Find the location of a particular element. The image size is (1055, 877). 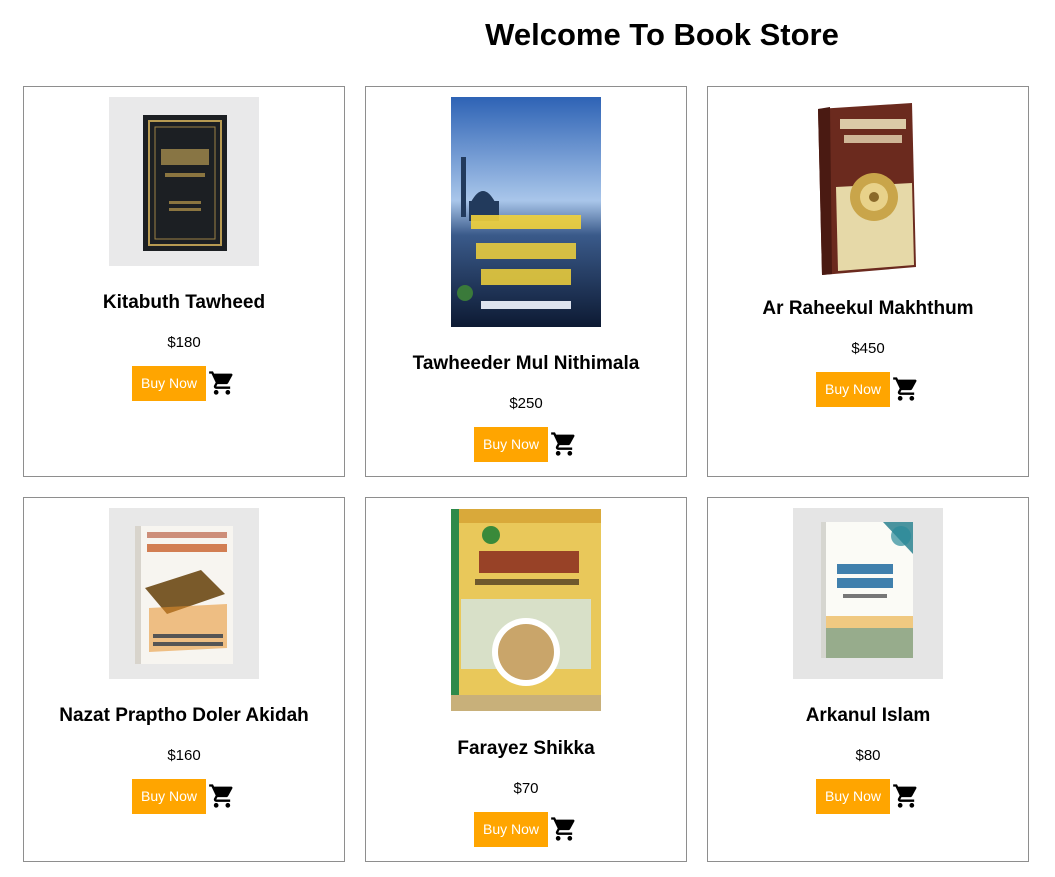

book-title: Kitabuth Tawheed is located at coordinates (184, 302).